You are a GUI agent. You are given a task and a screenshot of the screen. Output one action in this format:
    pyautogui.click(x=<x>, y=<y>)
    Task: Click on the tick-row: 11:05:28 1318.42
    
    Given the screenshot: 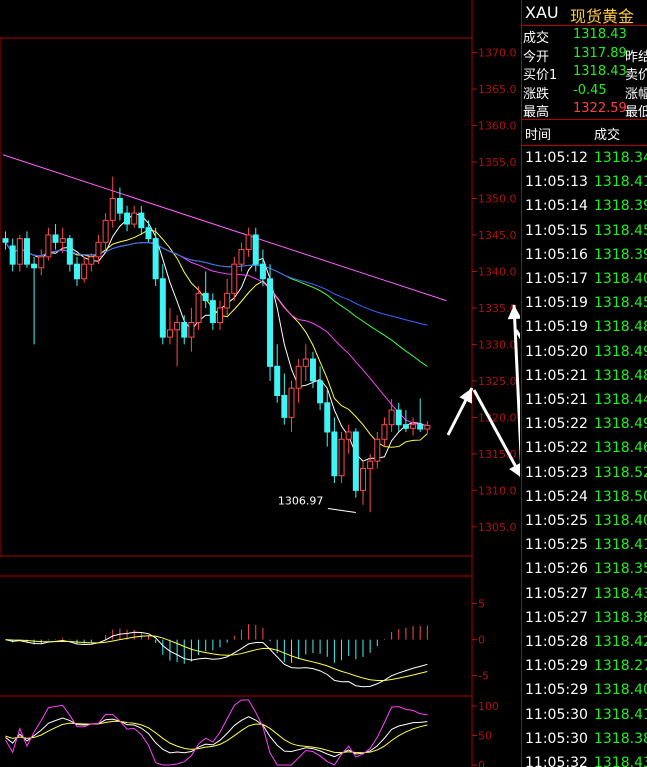 What is the action you would take?
    pyautogui.click(x=584, y=646)
    